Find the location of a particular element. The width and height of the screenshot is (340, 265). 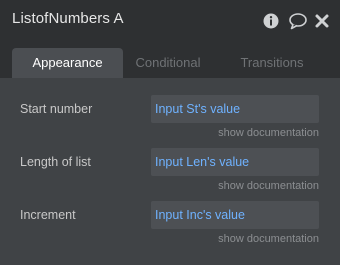

title-actions is located at coordinates (297, 21).